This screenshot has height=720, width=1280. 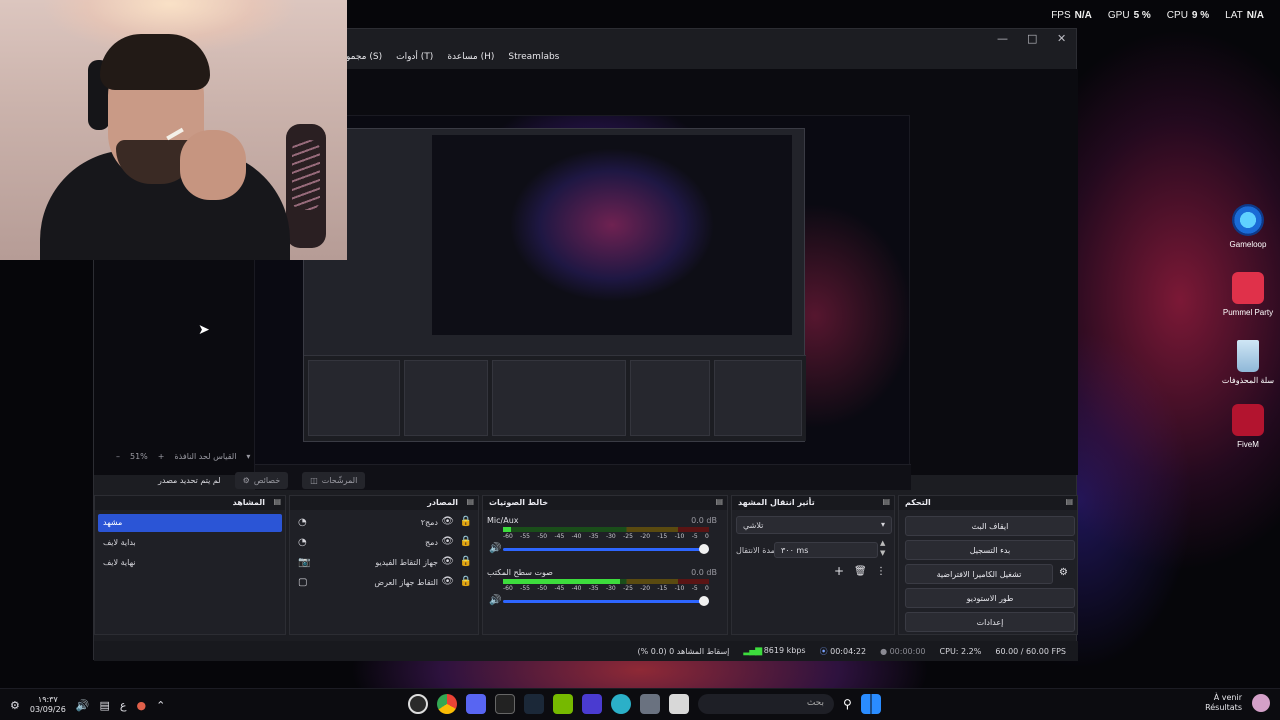 What do you see at coordinates (334, 480) in the screenshot?
I see `filters-button: ◫ المرشّحات` at bounding box center [334, 480].